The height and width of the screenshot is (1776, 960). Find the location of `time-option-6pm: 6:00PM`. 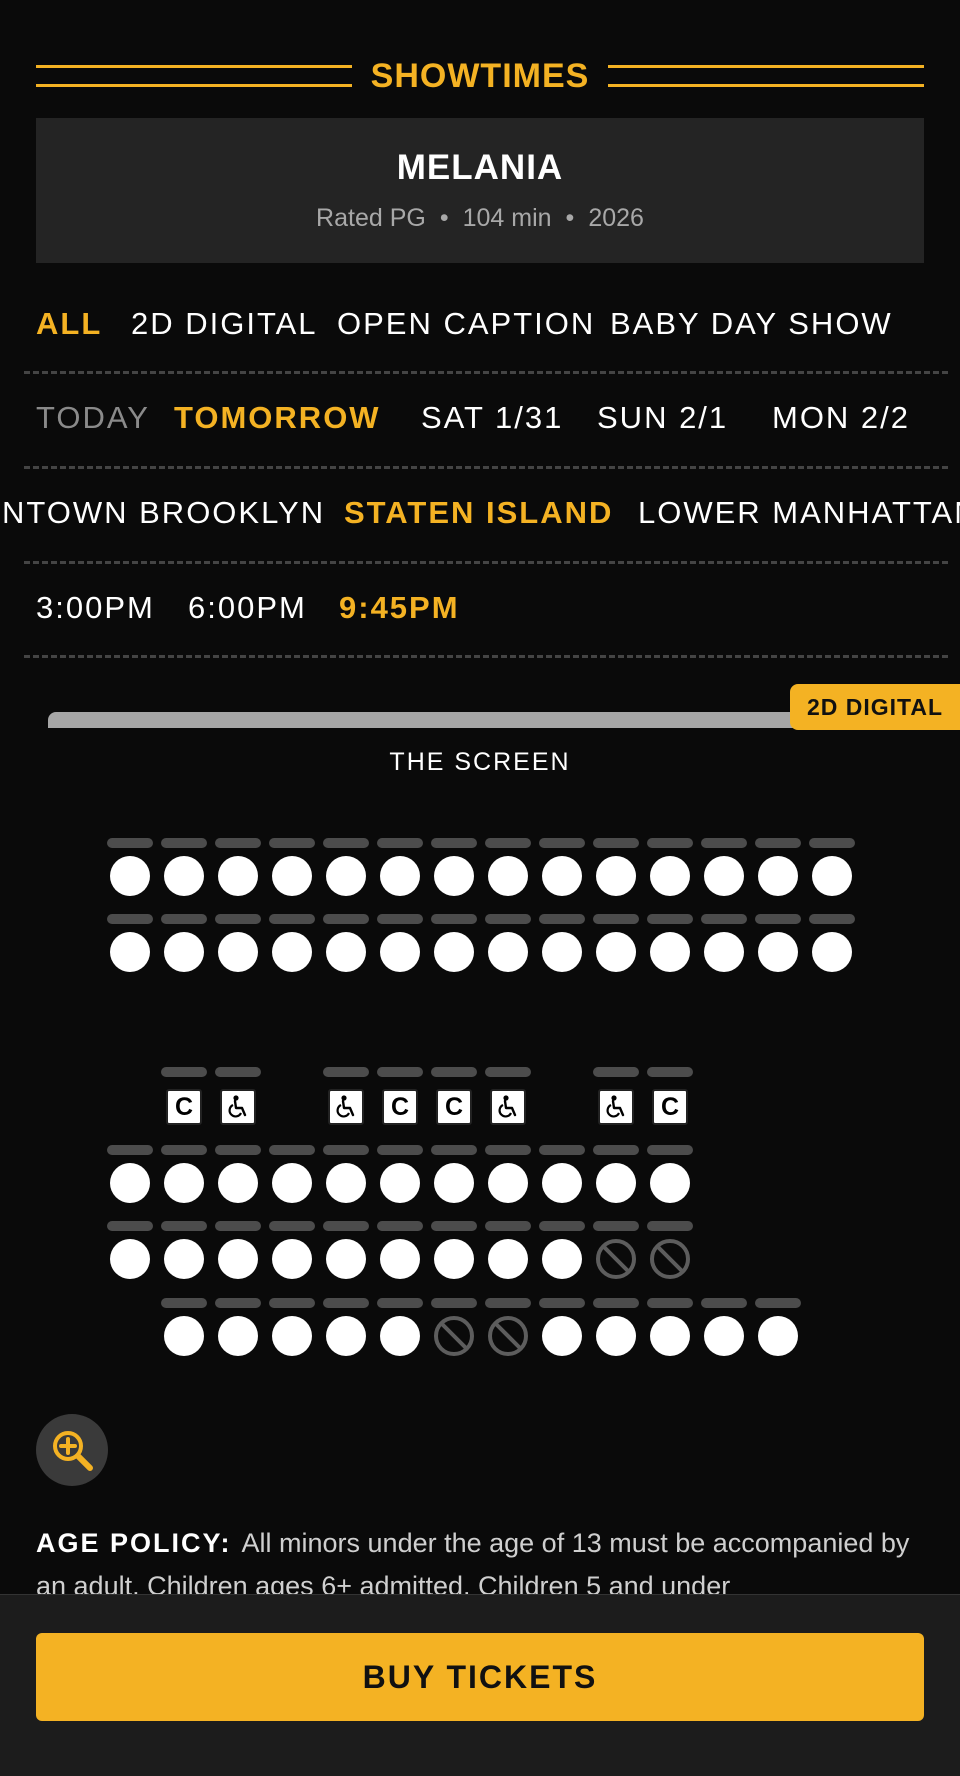

time-option-6pm: 6:00PM is located at coordinates (247, 608).